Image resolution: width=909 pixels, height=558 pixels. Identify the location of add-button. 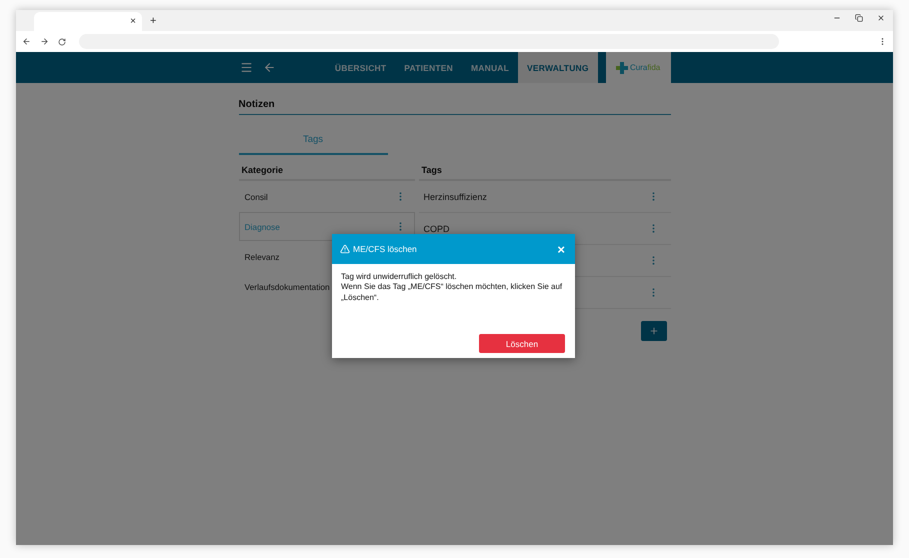
(653, 331).